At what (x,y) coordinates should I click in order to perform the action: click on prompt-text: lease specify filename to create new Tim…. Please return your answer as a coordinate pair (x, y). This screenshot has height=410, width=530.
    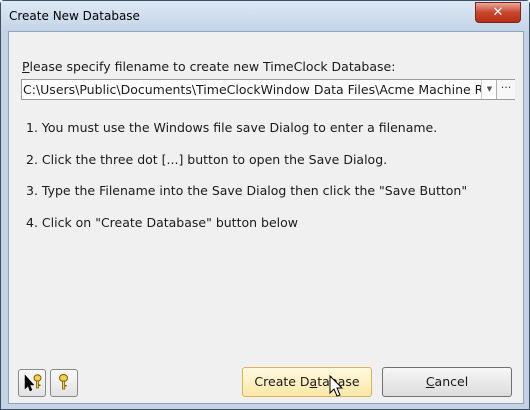
    Looking at the image, I should click on (212, 66).